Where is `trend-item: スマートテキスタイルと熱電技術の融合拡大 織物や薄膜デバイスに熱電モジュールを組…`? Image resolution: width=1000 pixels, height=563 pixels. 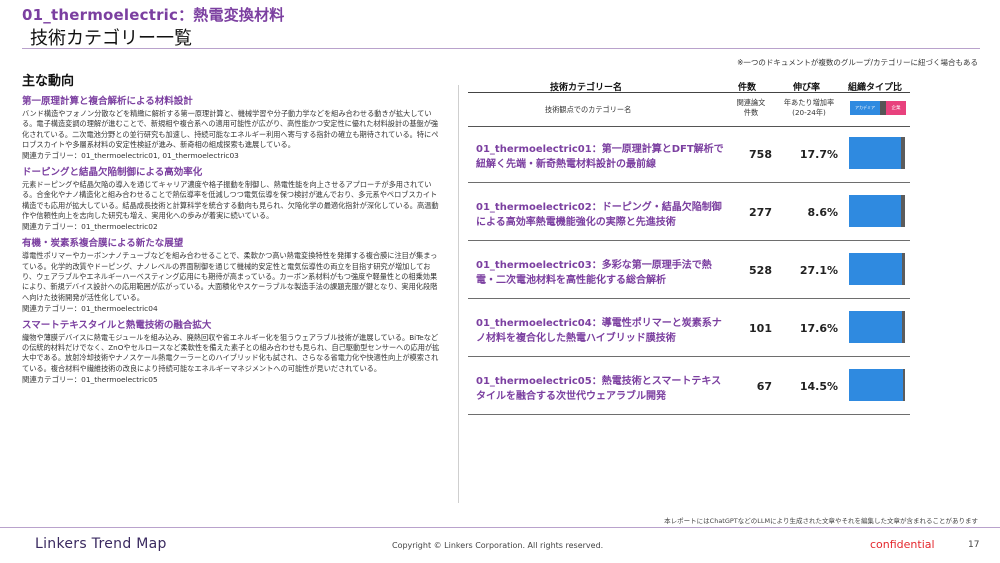
trend-item: スマートテキスタイルと熱電技術の融合拡大 織物や薄膜デバイスに熱電モジュールを組… is located at coordinates (232, 351).